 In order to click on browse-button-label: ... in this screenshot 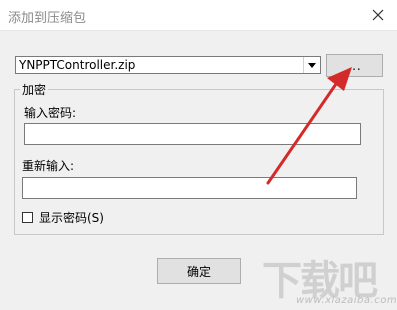, I will do `click(354, 65)`.